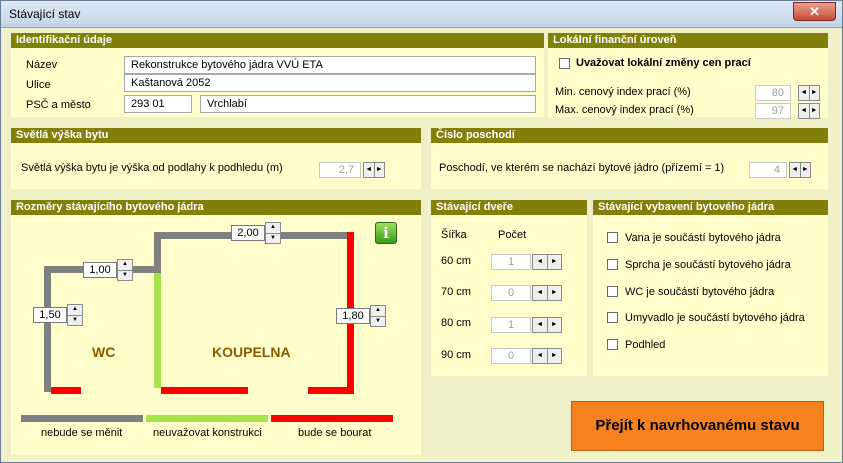 Image resolution: width=843 pixels, height=463 pixels. What do you see at coordinates (332, 418) in the screenshot?
I see `legend-red-swatch` at bounding box center [332, 418].